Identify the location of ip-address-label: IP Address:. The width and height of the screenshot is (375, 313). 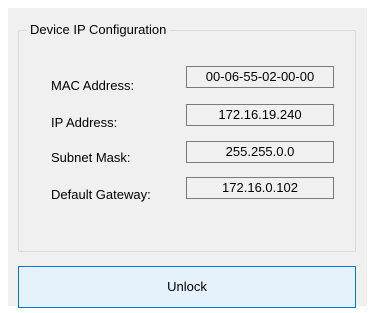
(84, 122).